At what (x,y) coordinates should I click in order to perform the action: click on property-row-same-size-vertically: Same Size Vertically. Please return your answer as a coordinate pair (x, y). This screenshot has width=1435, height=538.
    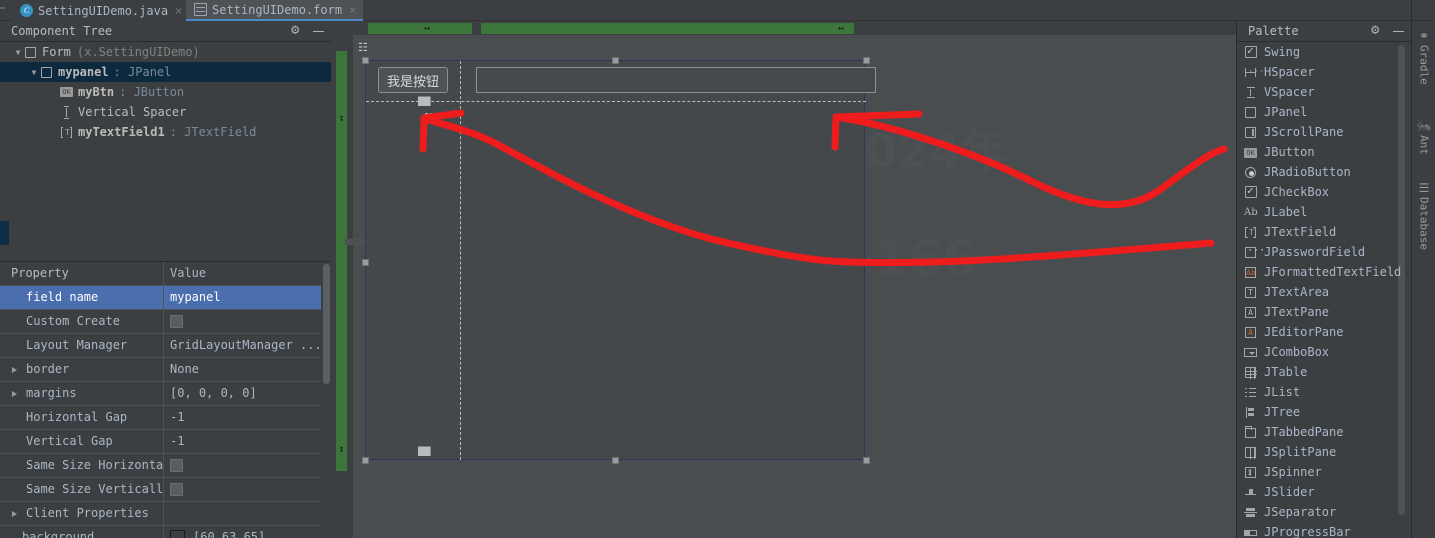
    Looking at the image, I should click on (165, 489).